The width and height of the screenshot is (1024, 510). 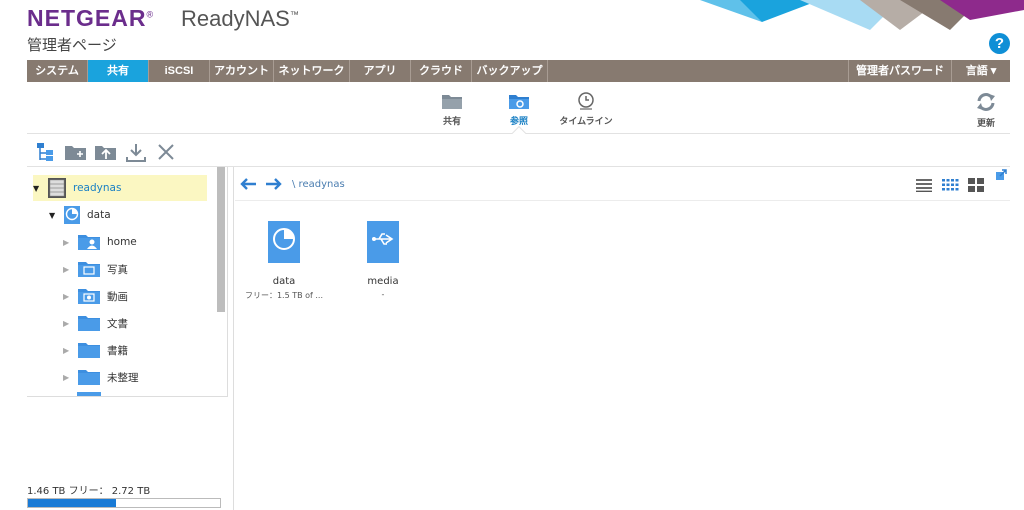 What do you see at coordinates (91, 18) in the screenshot?
I see `netgear-logo: NETGEAR®` at bounding box center [91, 18].